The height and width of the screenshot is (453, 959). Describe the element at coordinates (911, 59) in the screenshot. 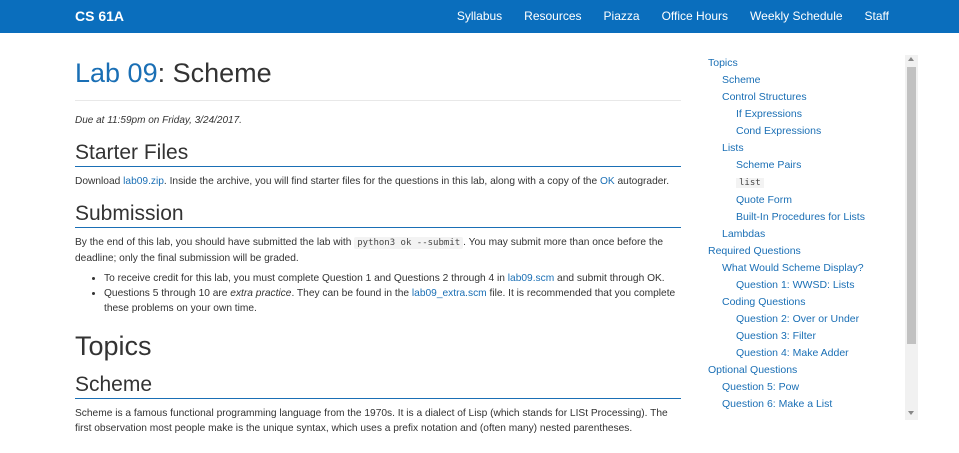

I see `scroll-up-arrow-icon` at that location.